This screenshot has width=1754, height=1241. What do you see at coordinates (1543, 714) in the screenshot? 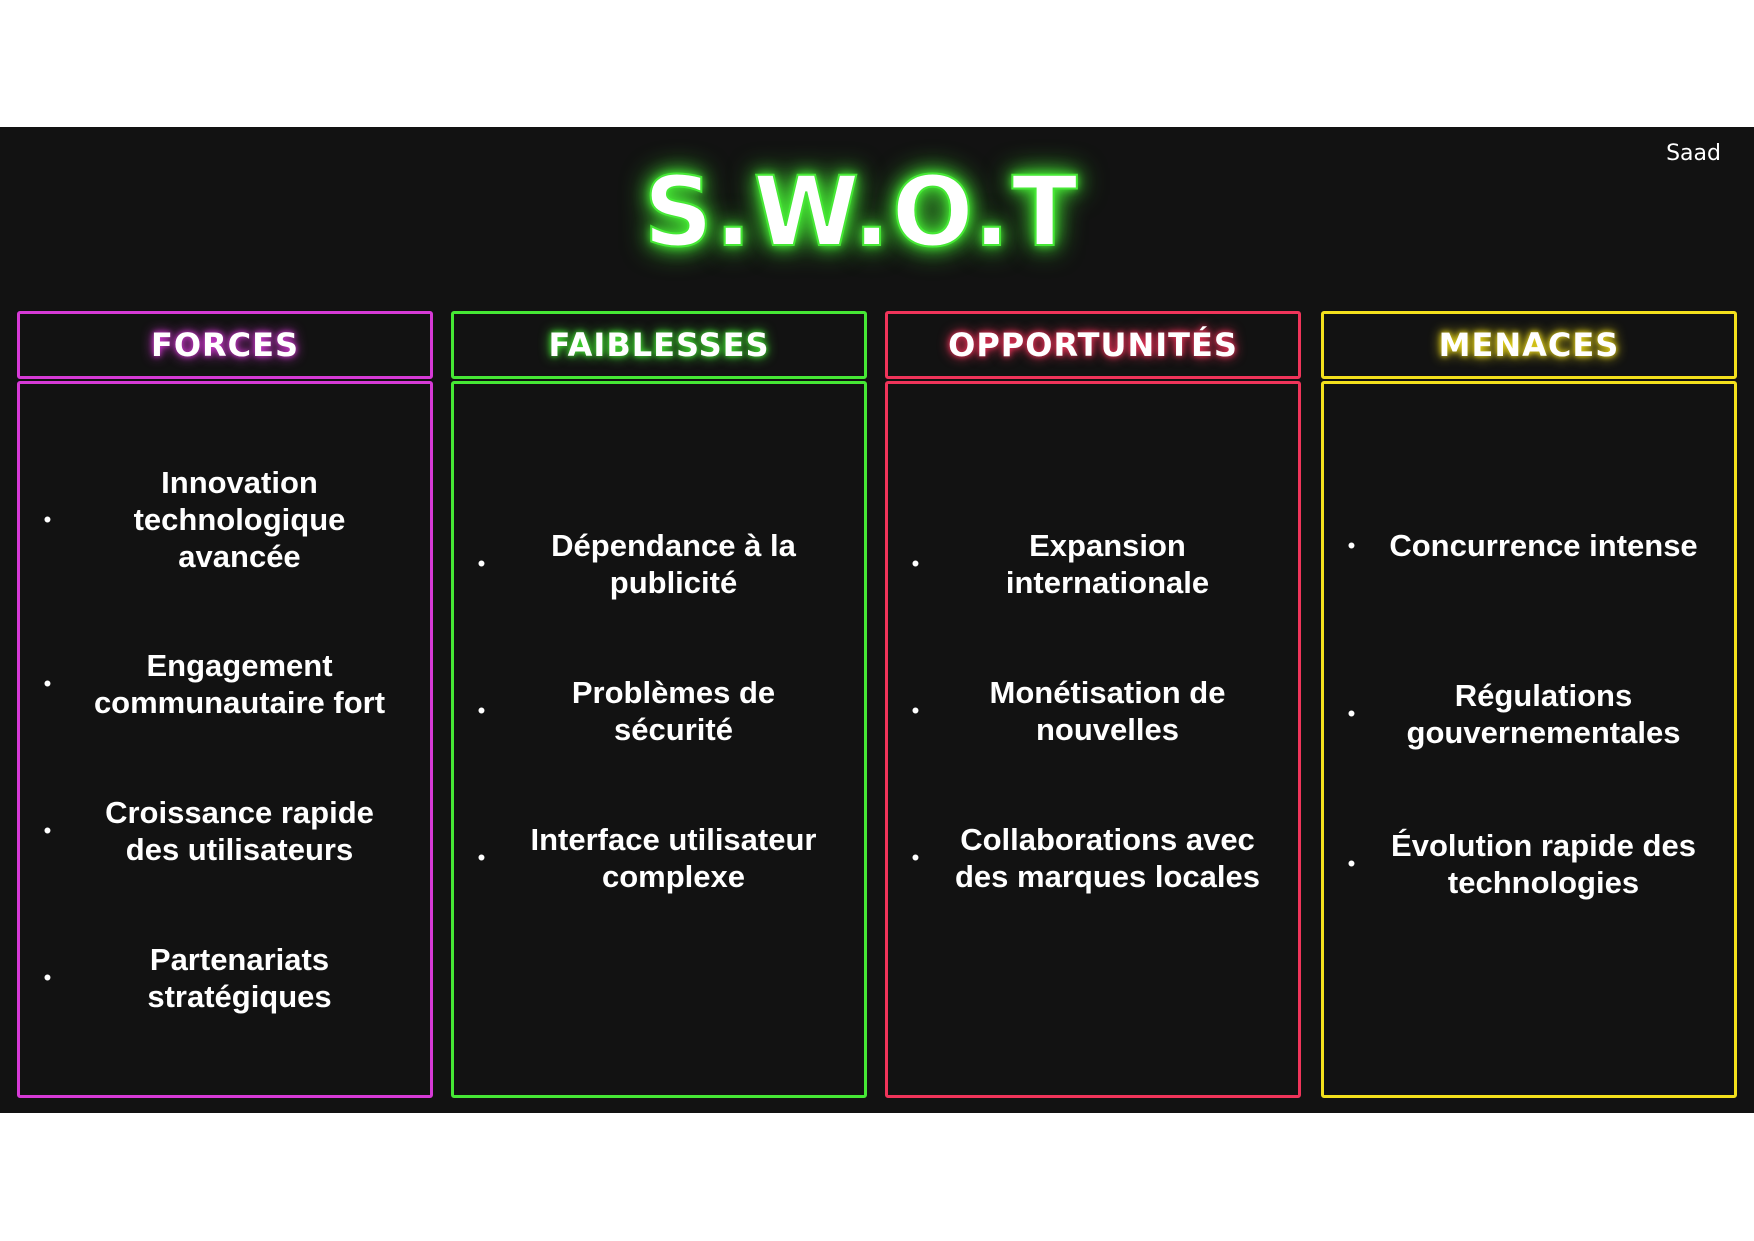
I see `list-item-text: Régulations gouvernementales` at bounding box center [1543, 714].